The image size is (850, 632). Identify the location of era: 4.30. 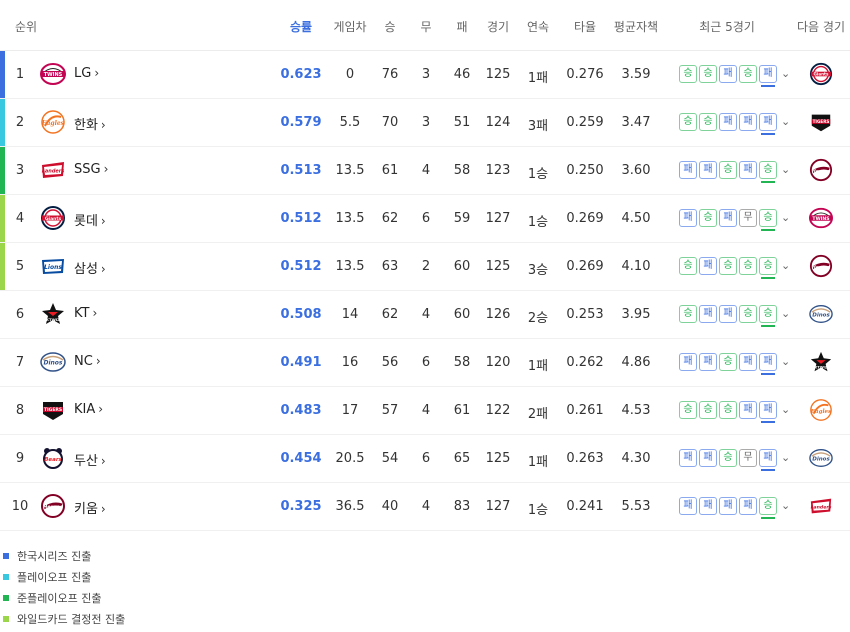
(636, 458).